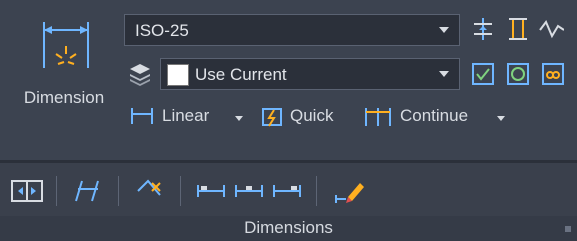 Image resolution: width=577 pixels, height=241 pixels. I want to click on override-icon, so click(349, 191).